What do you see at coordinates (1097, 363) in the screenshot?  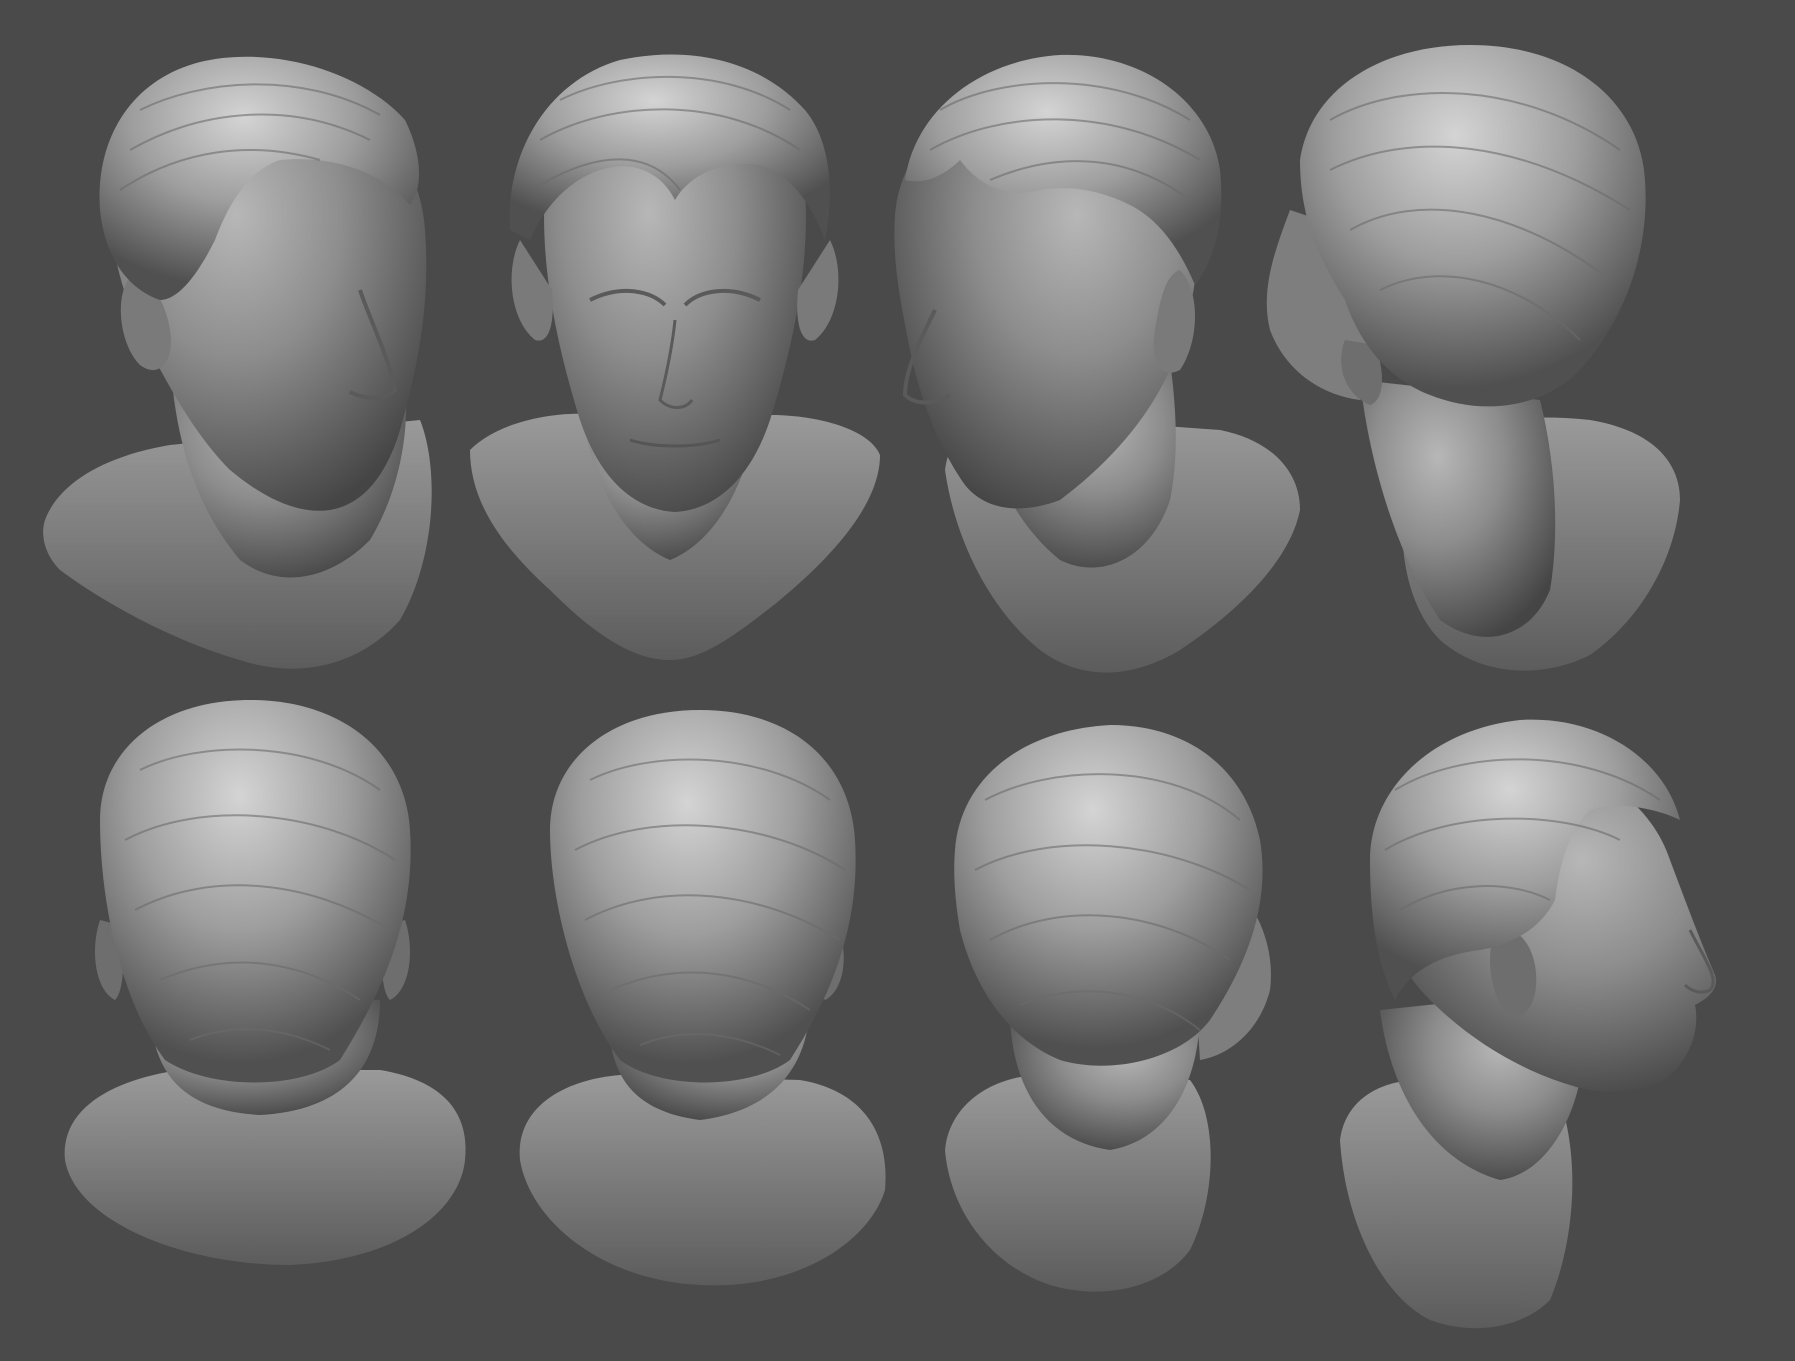 I see `bust-view-front-three-quarter-right` at bounding box center [1097, 363].